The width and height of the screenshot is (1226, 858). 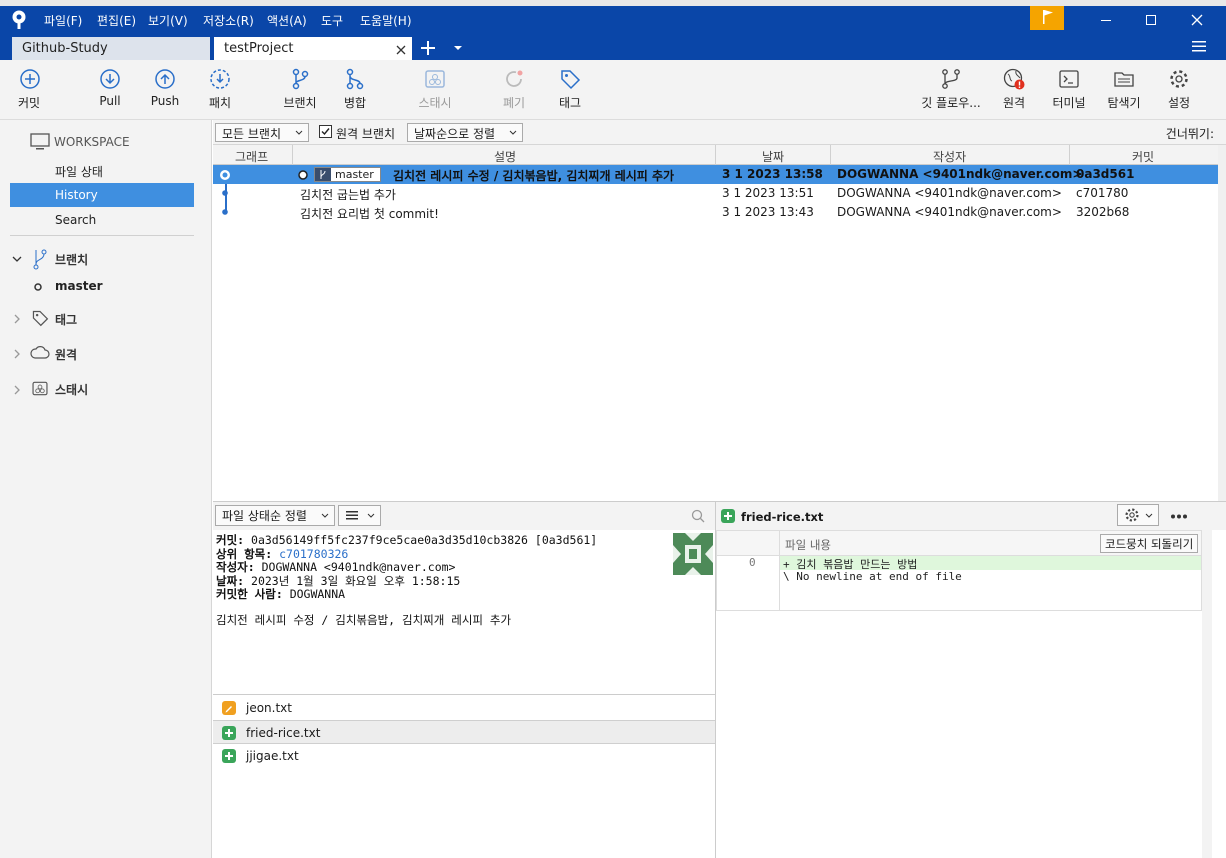 I want to click on tab-github-study: Github-Study, so click(x=111, y=48).